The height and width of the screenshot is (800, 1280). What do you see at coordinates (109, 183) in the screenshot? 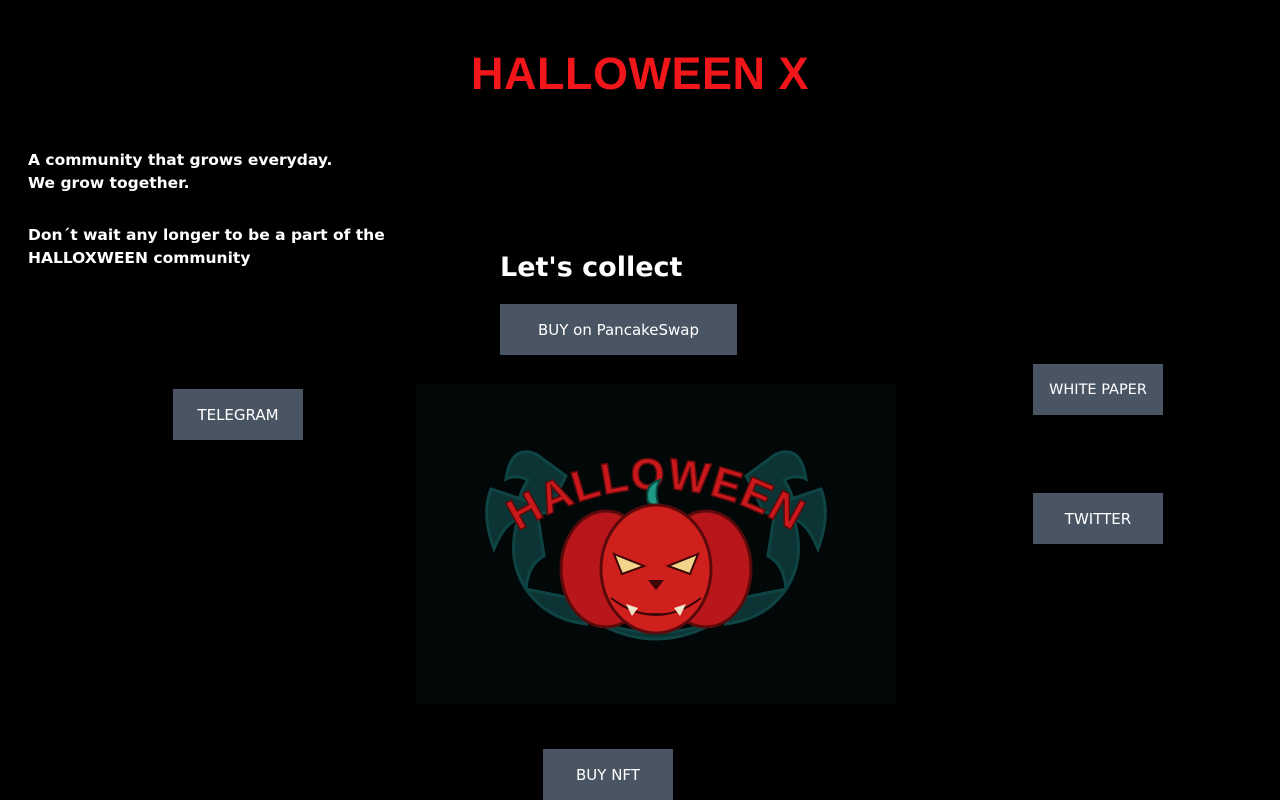
I see `intro-line-2: We grow together.` at bounding box center [109, 183].